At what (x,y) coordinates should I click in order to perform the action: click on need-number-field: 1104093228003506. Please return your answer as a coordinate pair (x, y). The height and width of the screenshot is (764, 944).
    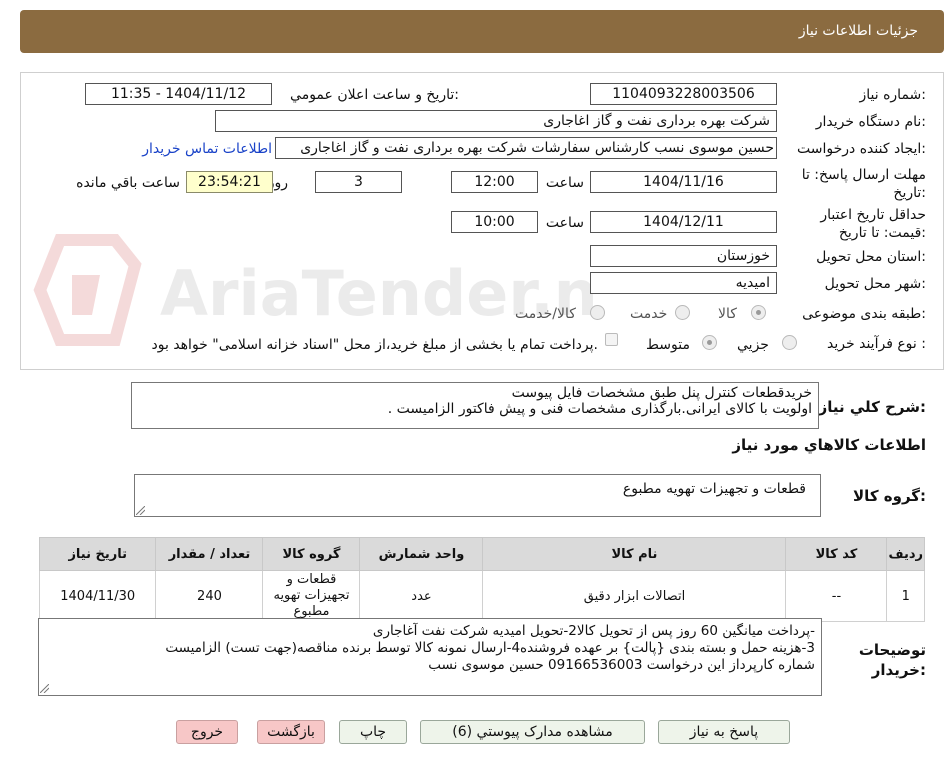
    Looking at the image, I should click on (683, 94).